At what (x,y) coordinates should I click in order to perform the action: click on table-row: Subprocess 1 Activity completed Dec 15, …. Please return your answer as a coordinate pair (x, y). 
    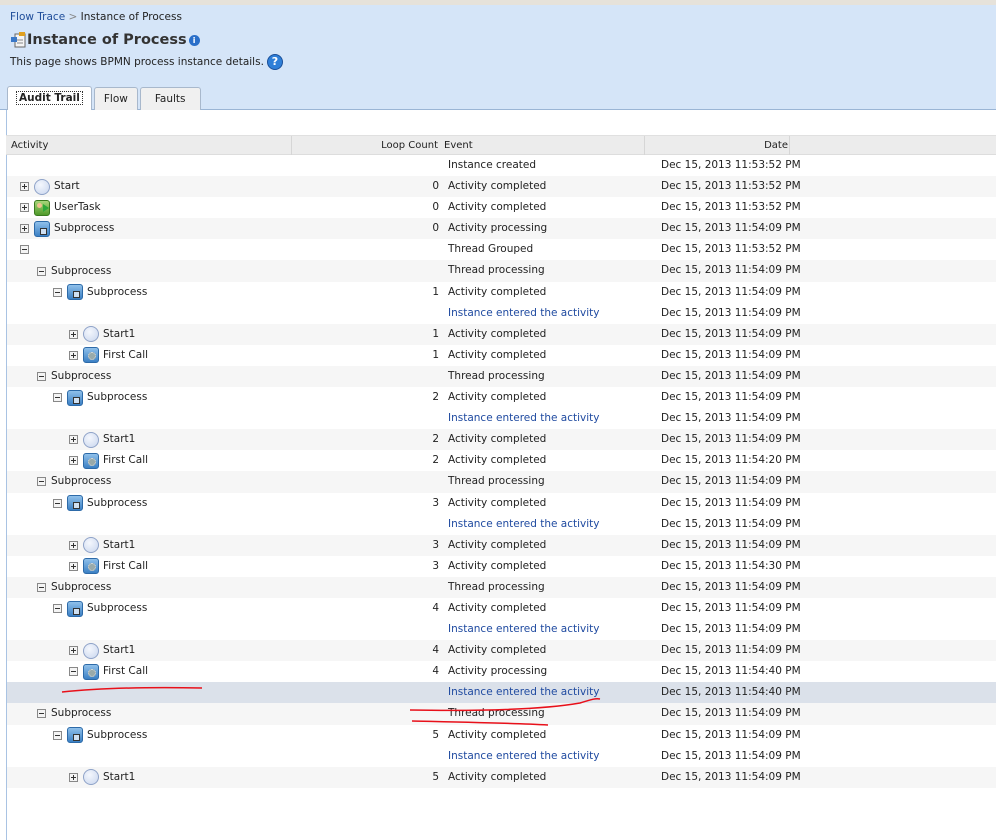
    Looking at the image, I should click on (501, 292).